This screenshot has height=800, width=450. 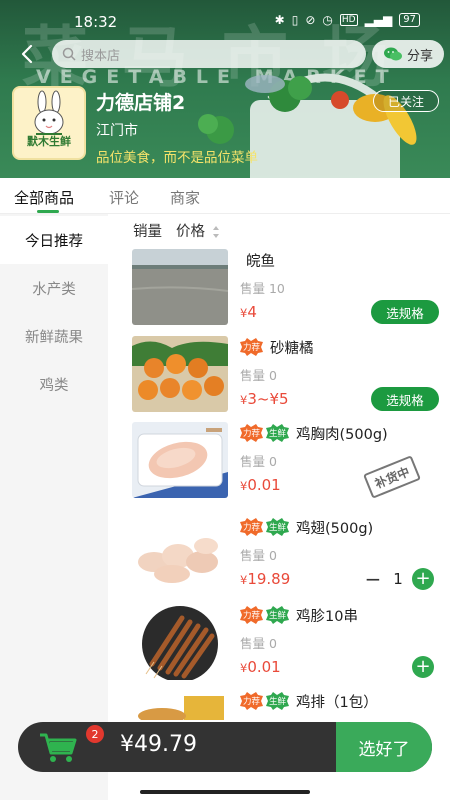 What do you see at coordinates (101, 56) in the screenshot?
I see `search-placeholder: 搜本店` at bounding box center [101, 56].